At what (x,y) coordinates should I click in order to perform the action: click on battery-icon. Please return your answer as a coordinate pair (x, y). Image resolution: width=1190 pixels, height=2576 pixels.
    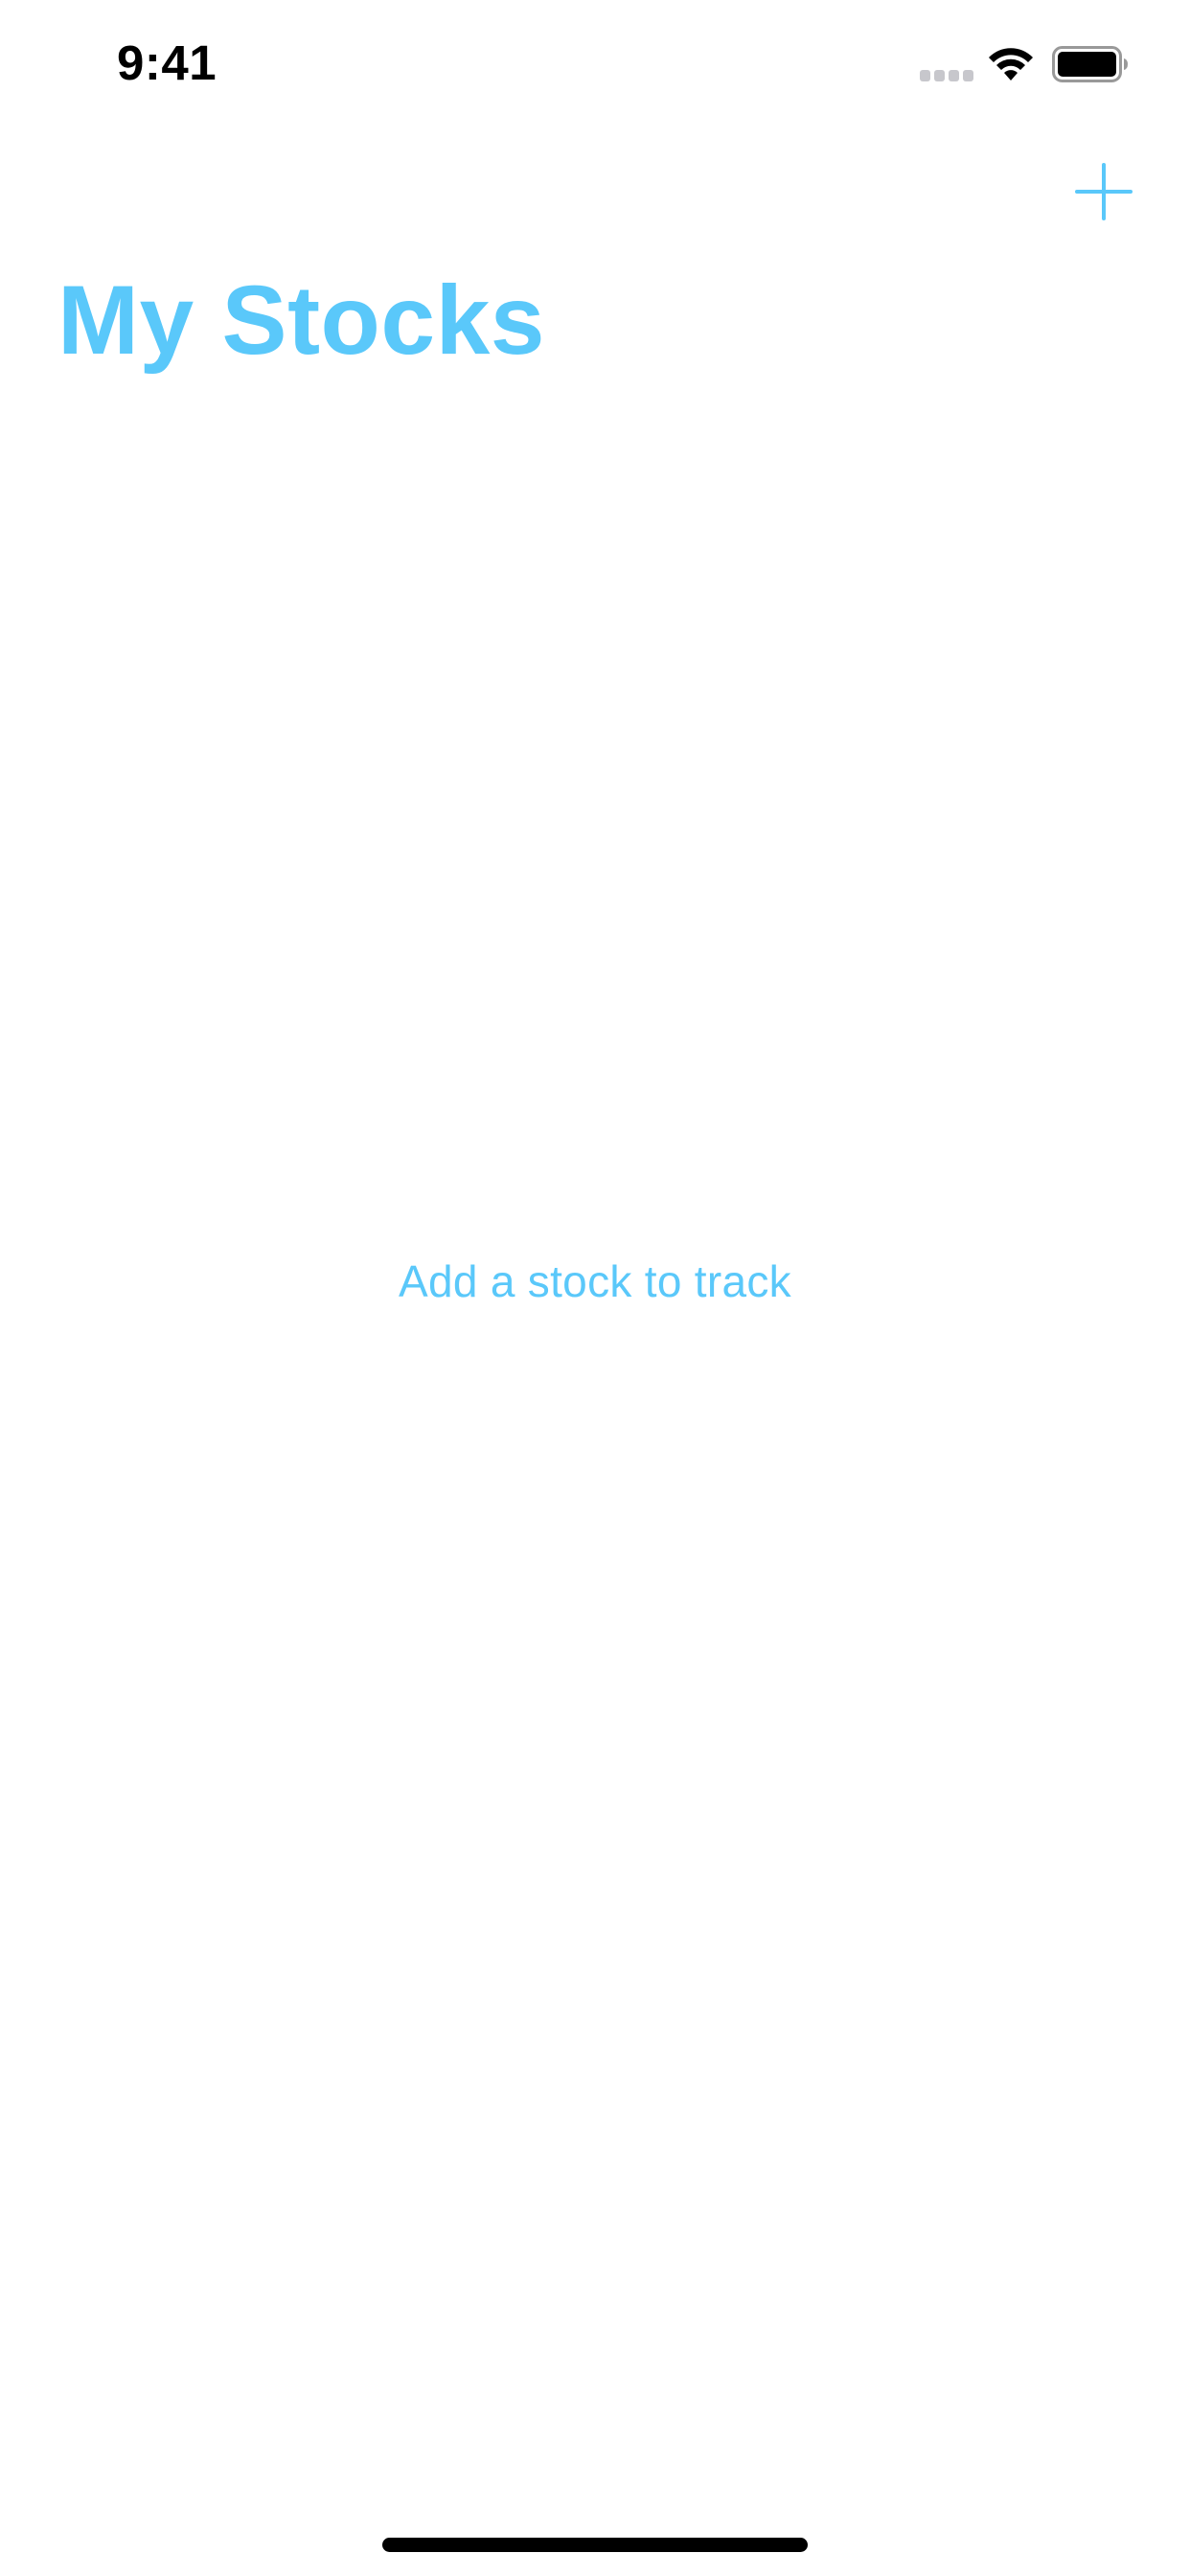
    Looking at the image, I should click on (1090, 64).